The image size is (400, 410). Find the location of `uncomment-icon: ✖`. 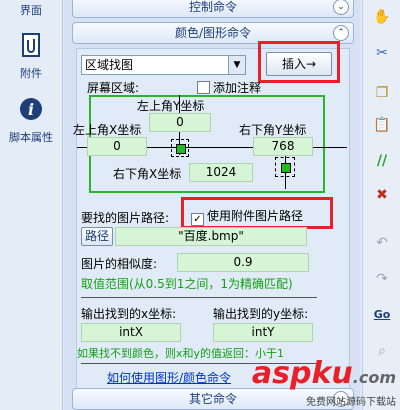

uncomment-icon: ✖ is located at coordinates (382, 195).